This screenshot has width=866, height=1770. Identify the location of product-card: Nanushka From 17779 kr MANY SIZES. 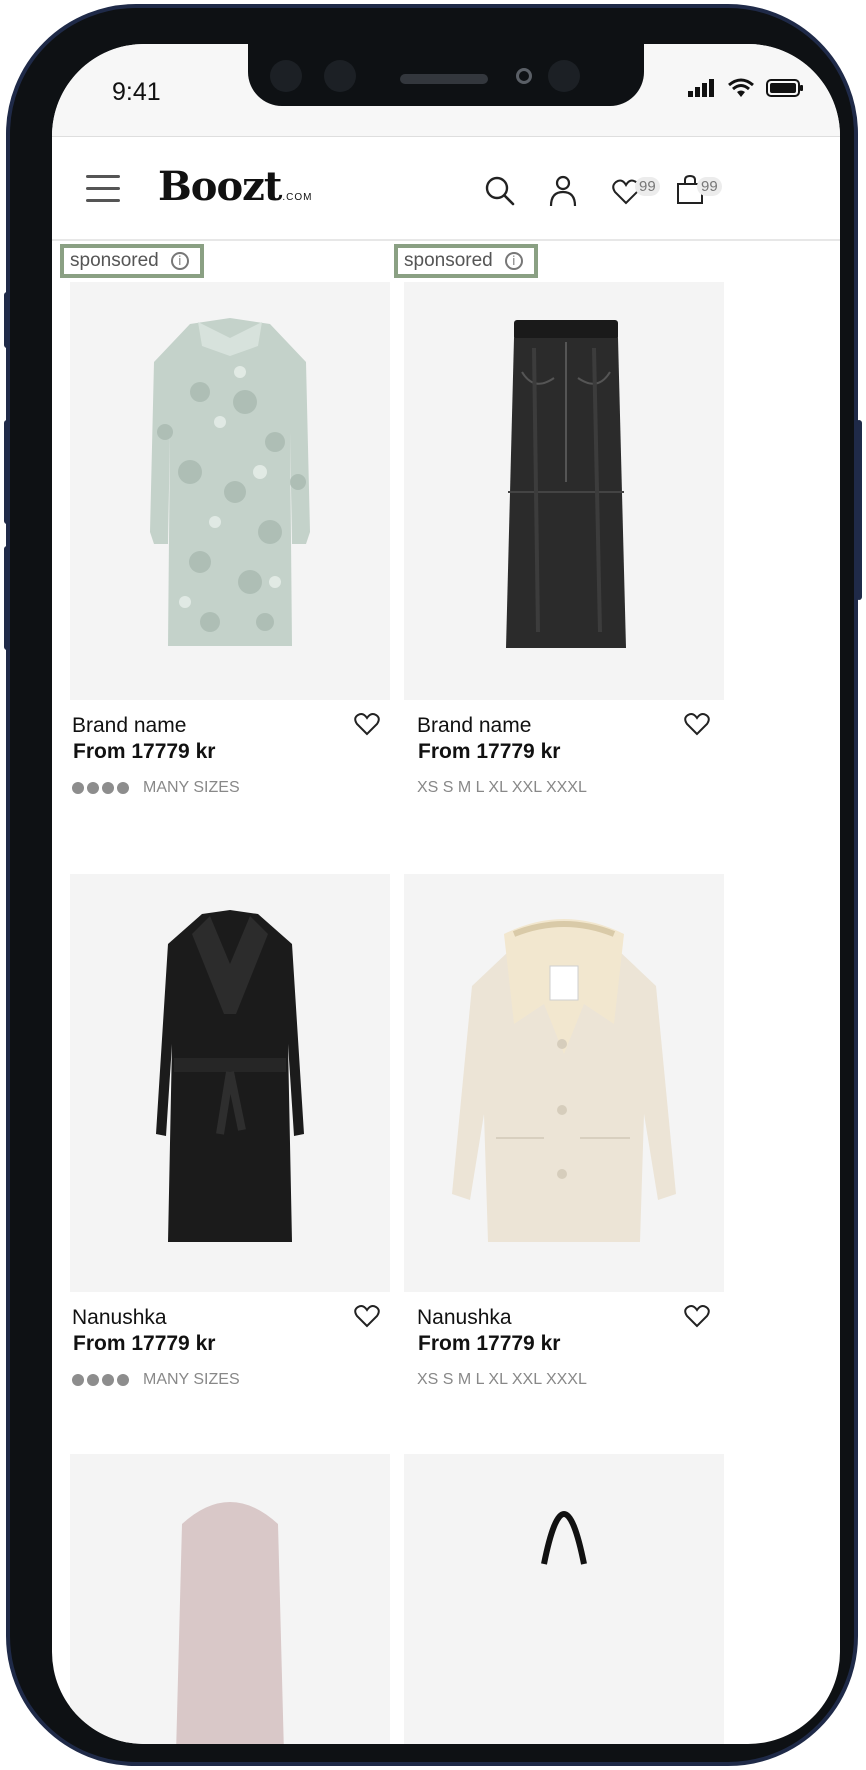
(230, 1131).